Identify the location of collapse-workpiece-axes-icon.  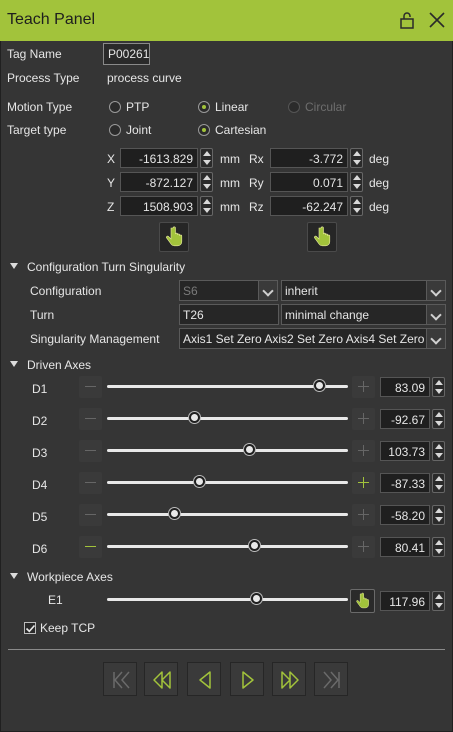
(14, 576).